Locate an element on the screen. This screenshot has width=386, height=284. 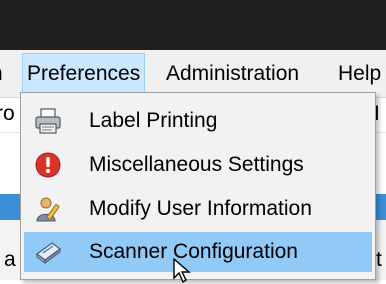
menu-item-miscellaneous-settings: Miscellaneous Settings is located at coordinates (198, 165).